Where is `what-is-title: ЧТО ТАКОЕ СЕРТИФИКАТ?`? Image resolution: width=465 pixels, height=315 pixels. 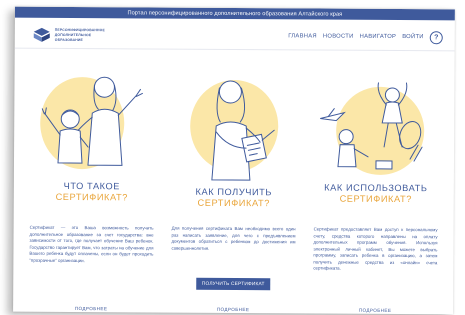
what-is-title: ЧТО ТАКОЕ СЕРТИФИКАТ? is located at coordinates (92, 192).